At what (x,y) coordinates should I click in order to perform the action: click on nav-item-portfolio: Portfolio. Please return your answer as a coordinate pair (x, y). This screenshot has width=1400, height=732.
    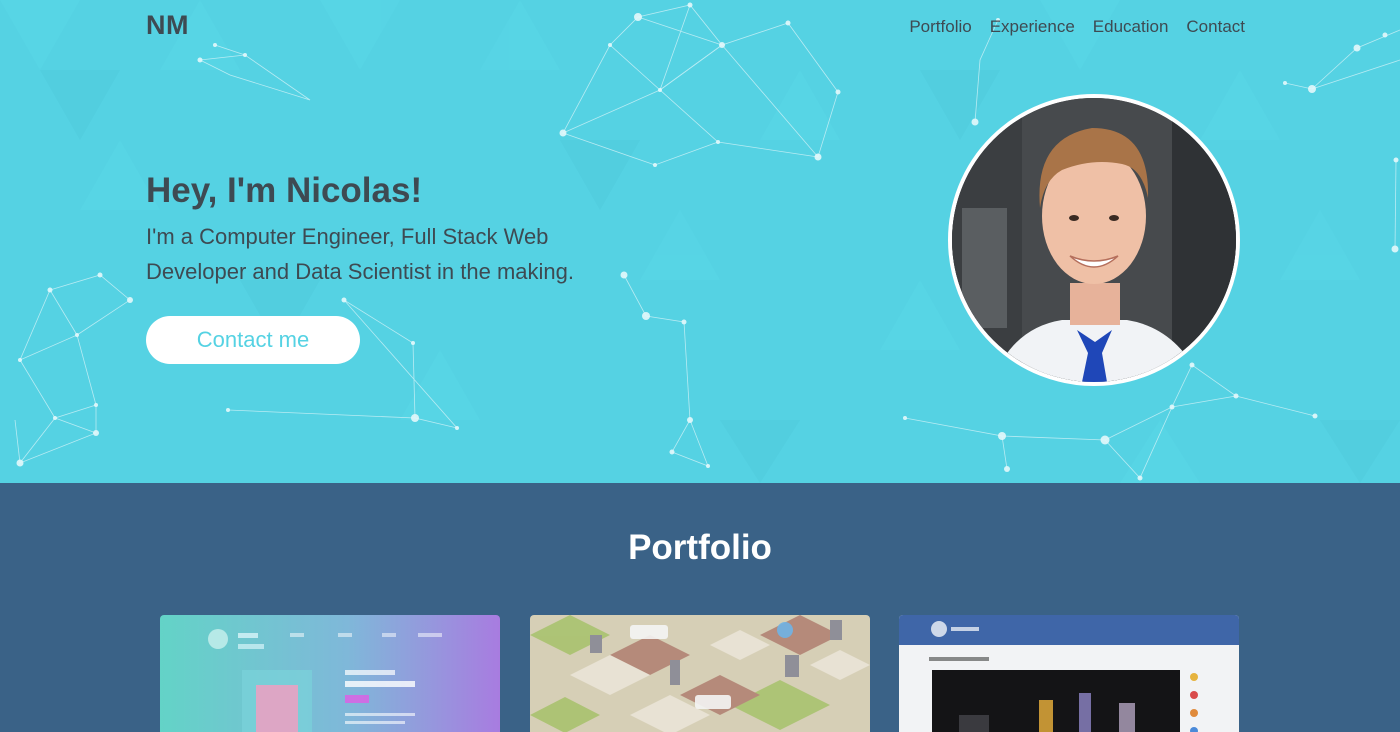
    Looking at the image, I should click on (940, 27).